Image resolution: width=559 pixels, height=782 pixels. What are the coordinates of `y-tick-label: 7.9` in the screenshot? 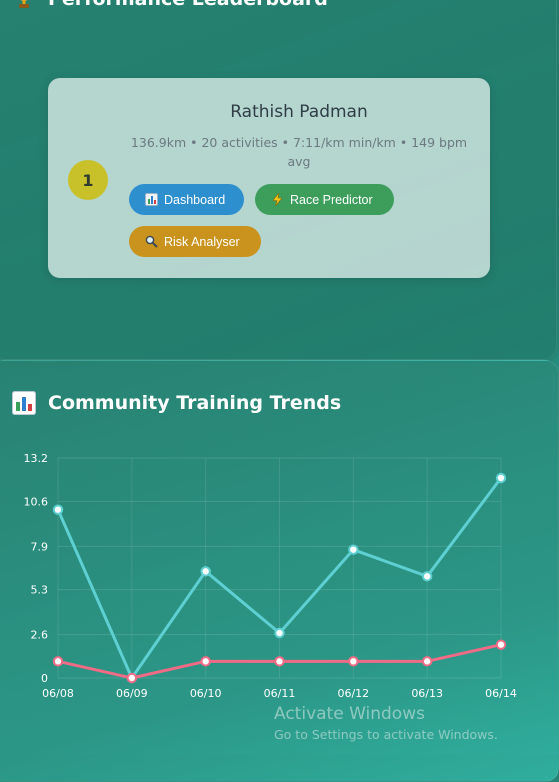 It's located at (40, 546).